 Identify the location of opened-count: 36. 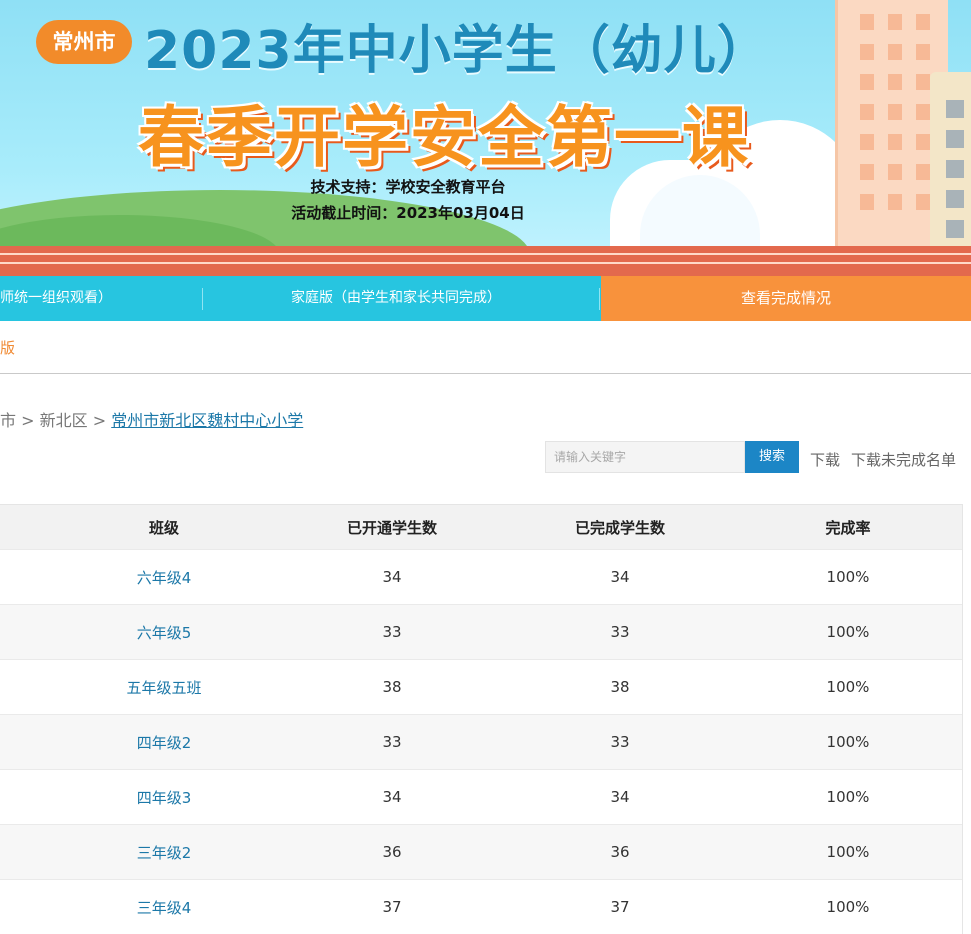
(392, 852).